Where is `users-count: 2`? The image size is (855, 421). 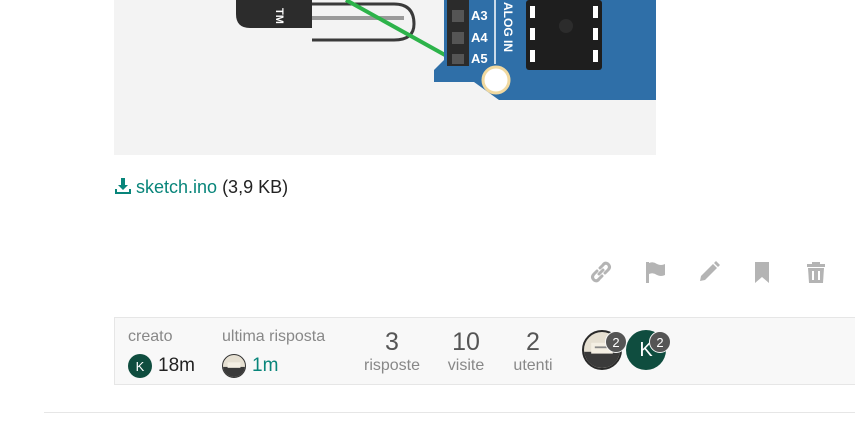 users-count: 2 is located at coordinates (533, 342).